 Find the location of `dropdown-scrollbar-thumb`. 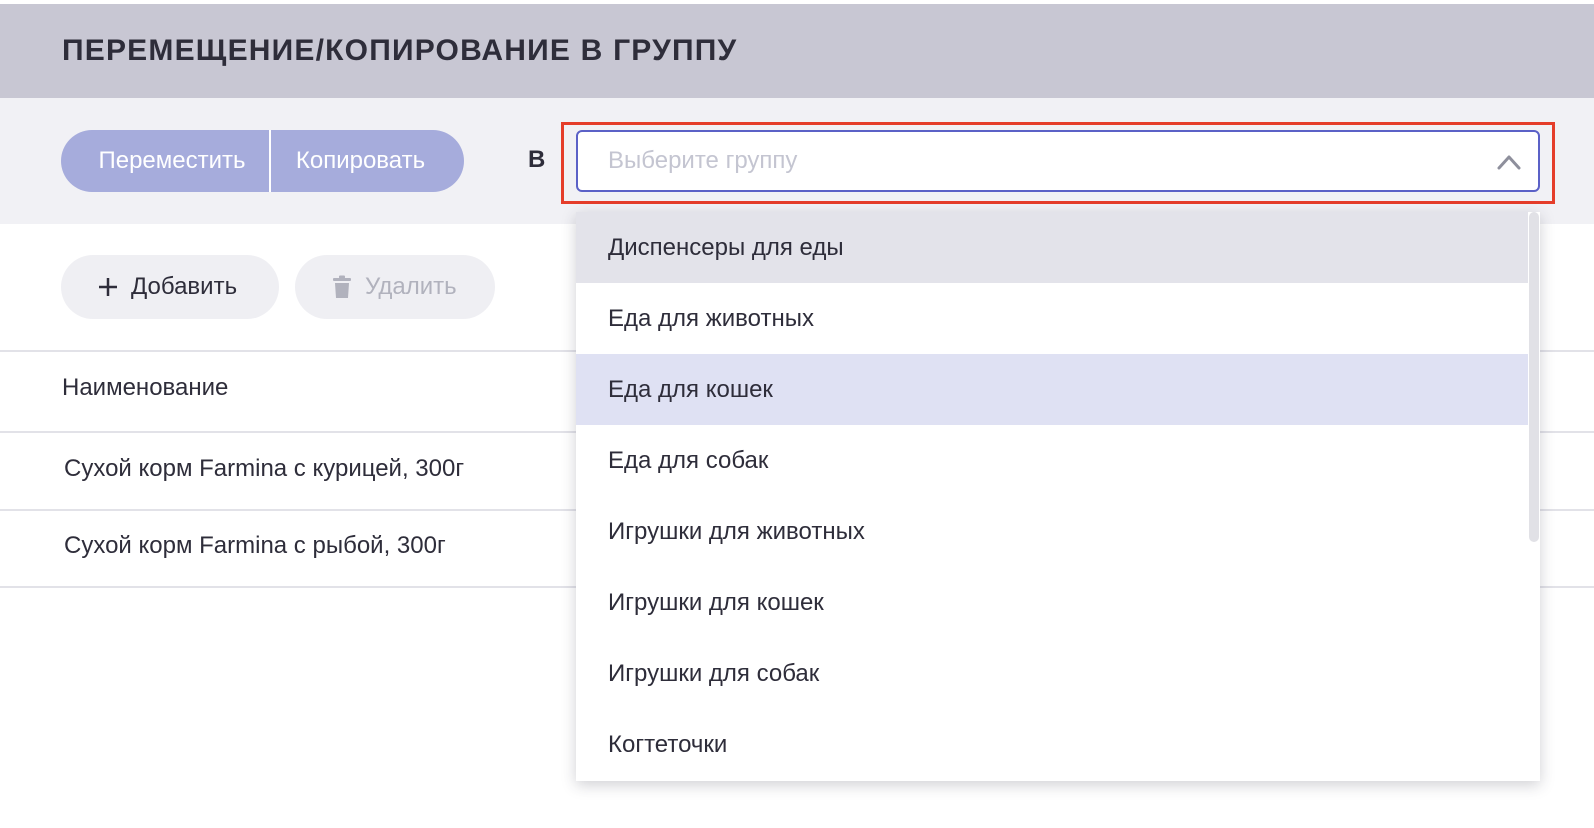

dropdown-scrollbar-thumb is located at coordinates (1534, 377).